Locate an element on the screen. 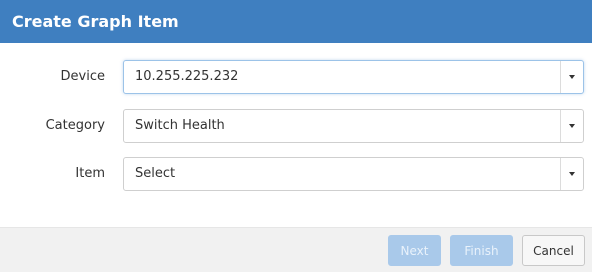  category-label: Category is located at coordinates (75, 125).